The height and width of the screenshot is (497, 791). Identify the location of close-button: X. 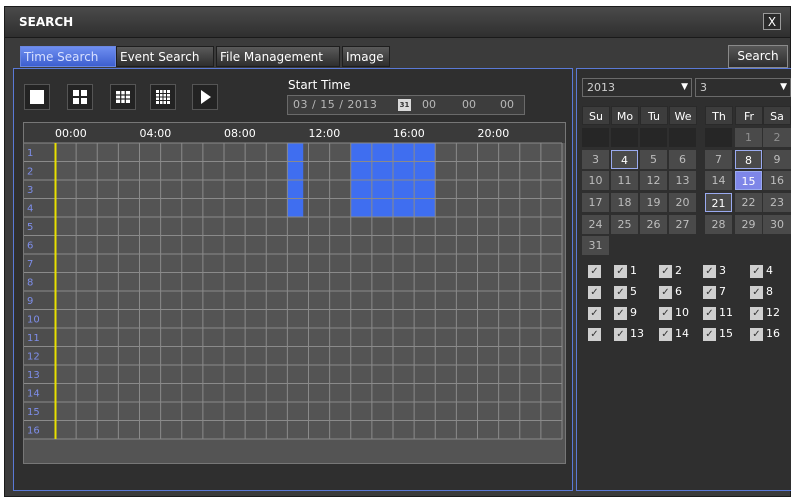
(772, 21).